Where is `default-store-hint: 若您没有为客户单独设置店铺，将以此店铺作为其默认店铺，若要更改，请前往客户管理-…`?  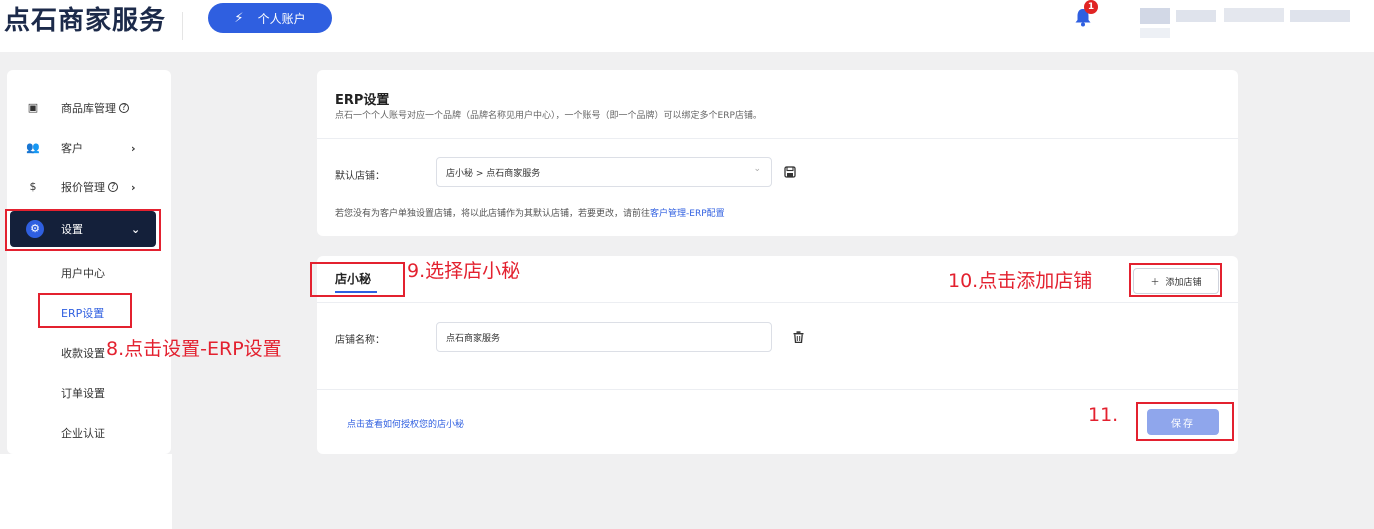
default-store-hint: 若您没有为客户单独设置店铺，将以此店铺作为其默认店铺，若要更改，请前往客户管理-… is located at coordinates (530, 212).